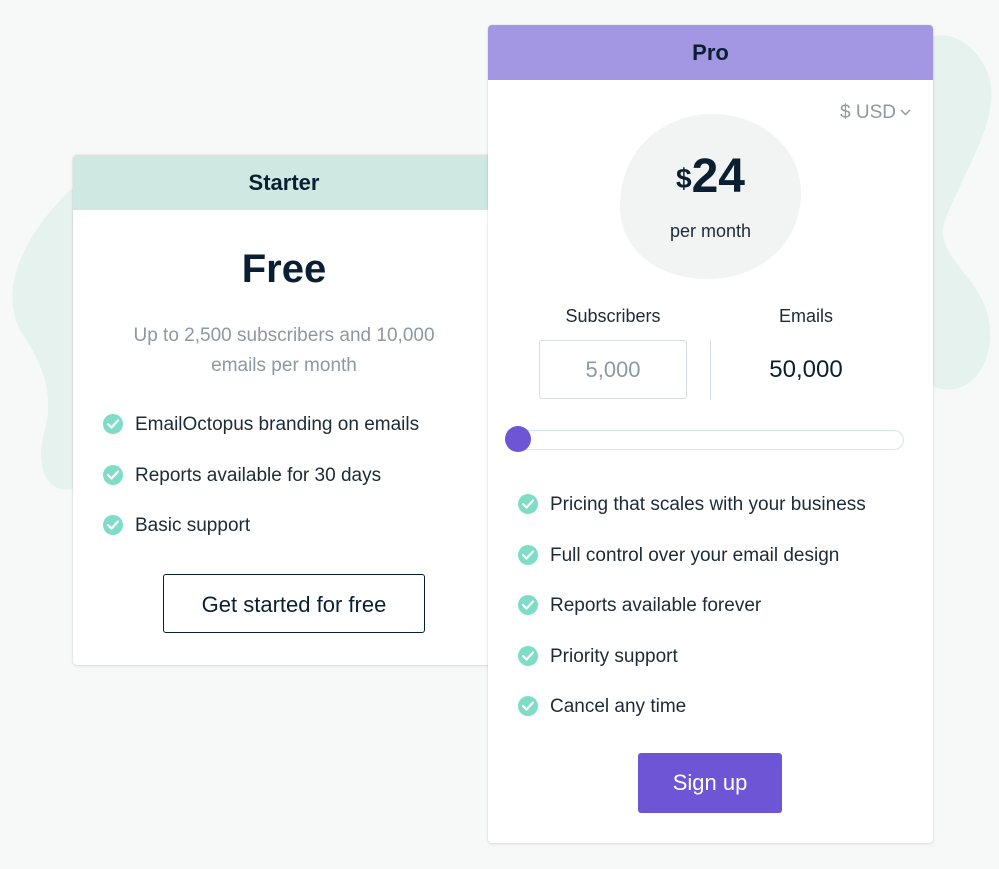 Image resolution: width=999 pixels, height=869 pixels. Describe the element at coordinates (614, 656) in the screenshot. I see `feature-label: Priority support` at that location.